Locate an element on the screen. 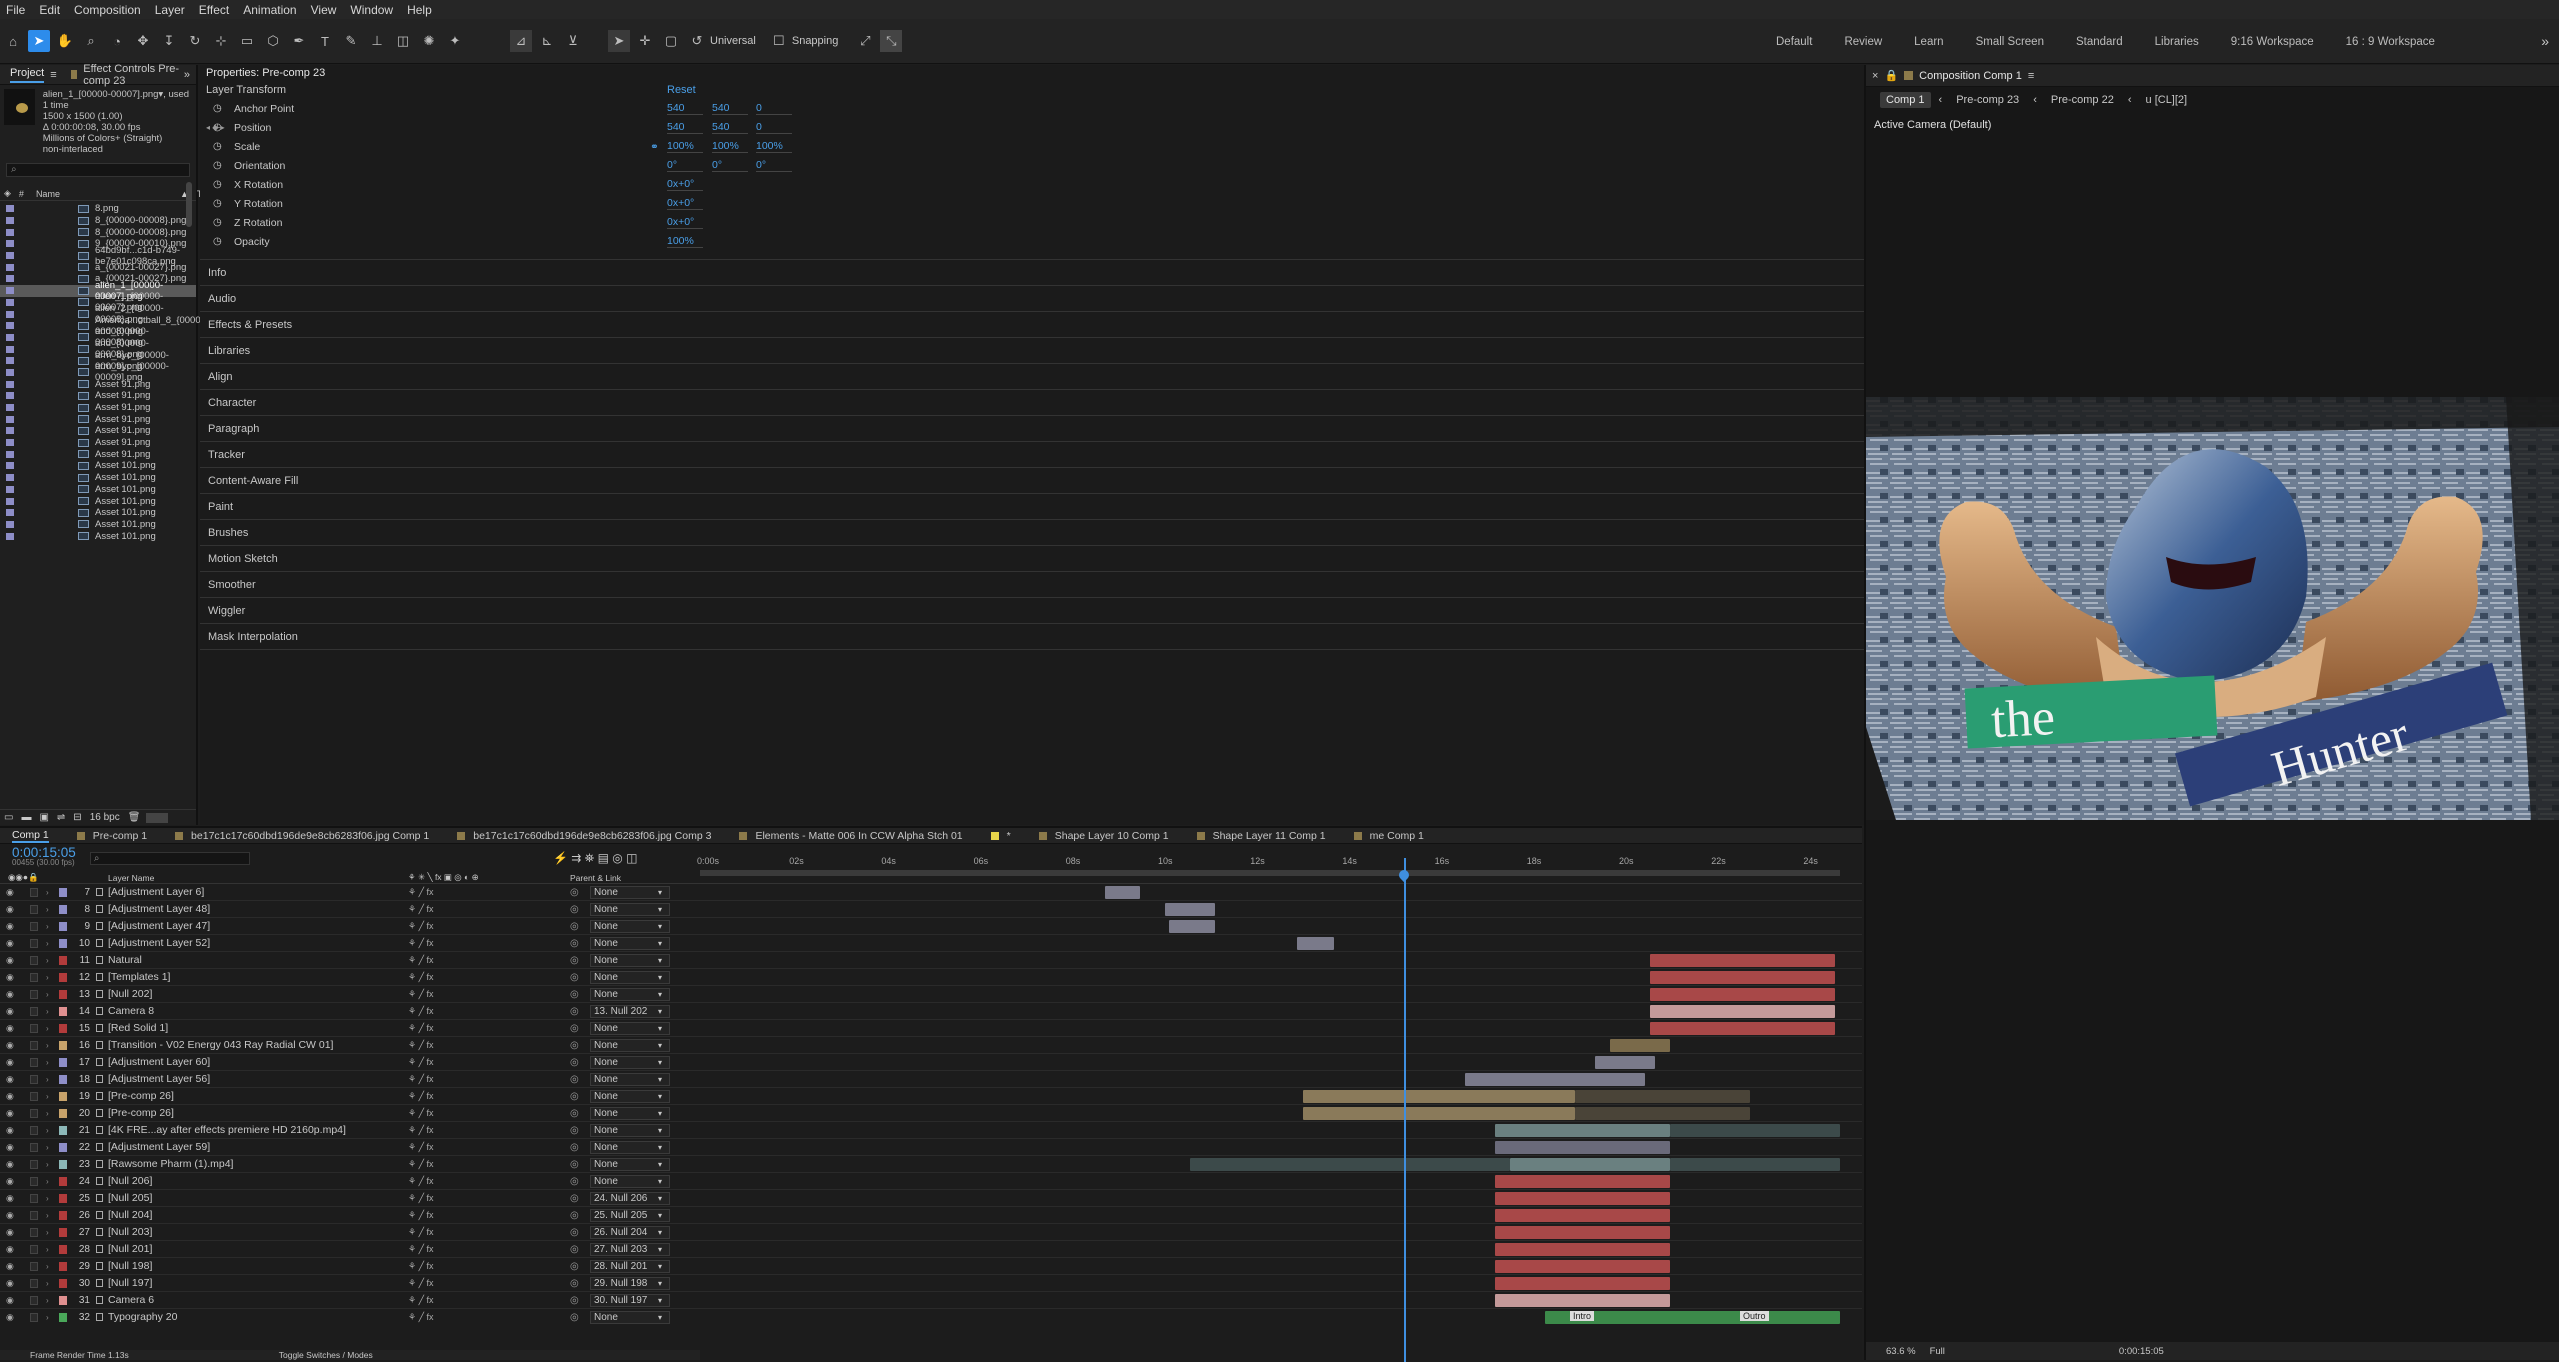 Image resolution: width=2559 pixels, height=1362 pixels. reset-link: Reset is located at coordinates (681, 90).